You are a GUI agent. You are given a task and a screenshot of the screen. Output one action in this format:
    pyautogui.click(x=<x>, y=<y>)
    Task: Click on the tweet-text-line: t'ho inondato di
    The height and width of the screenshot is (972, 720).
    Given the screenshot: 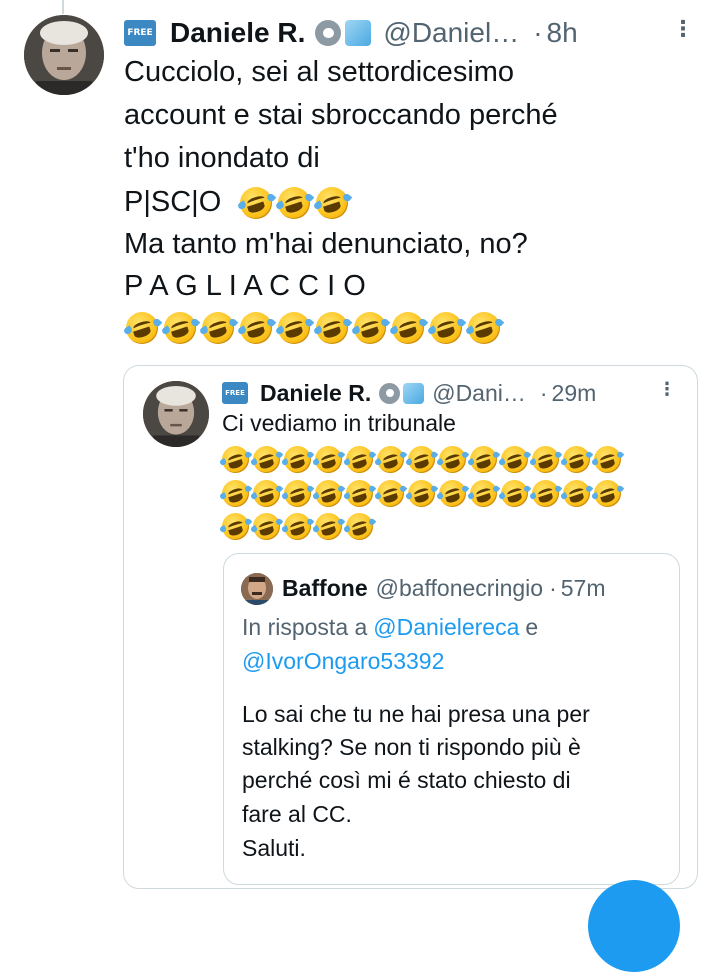 What is the action you would take?
    pyautogui.click(x=222, y=158)
    